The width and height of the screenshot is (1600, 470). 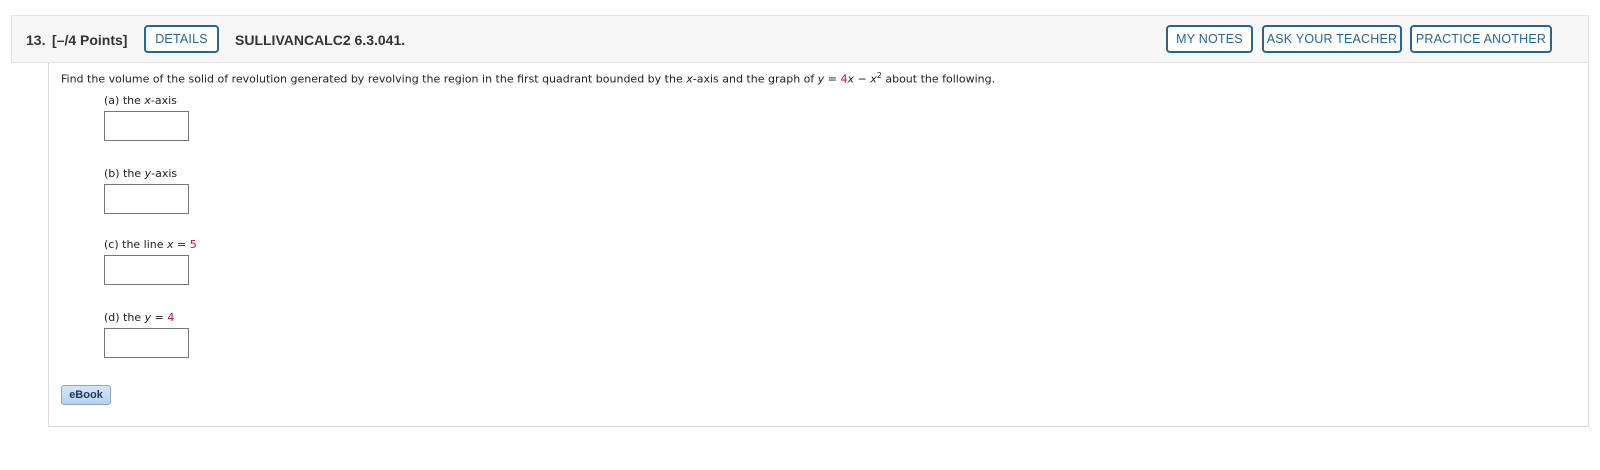 I want to click on prompt-equals: =, so click(x=832, y=79).